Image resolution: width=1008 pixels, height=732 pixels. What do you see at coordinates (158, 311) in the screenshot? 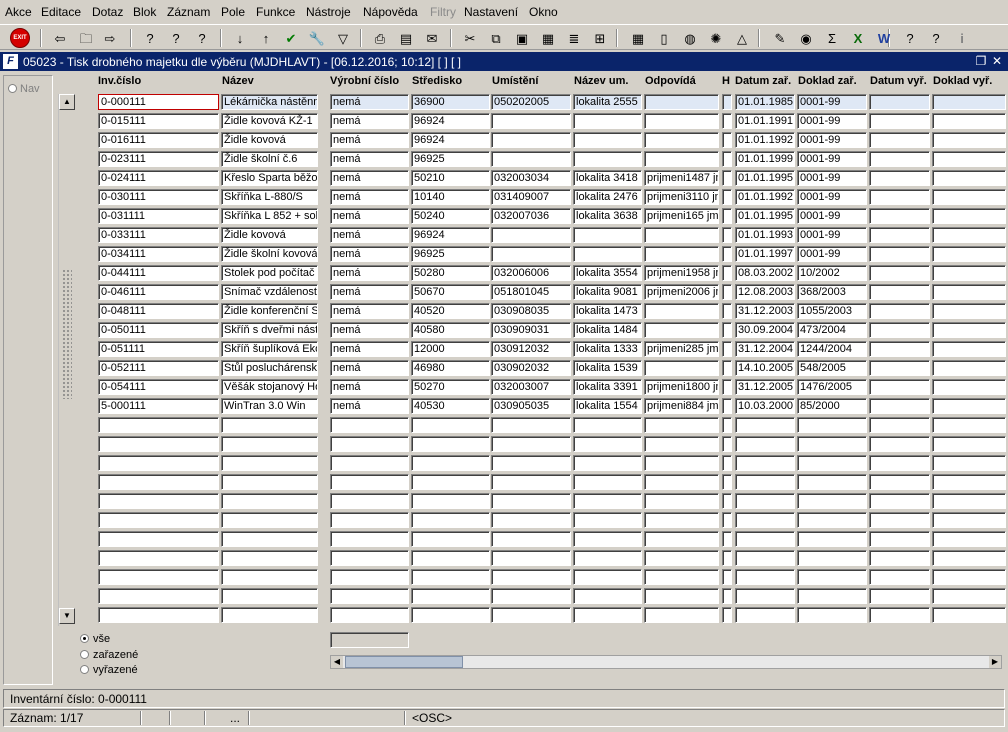
I see `grid-cell: 0-048111` at bounding box center [158, 311].